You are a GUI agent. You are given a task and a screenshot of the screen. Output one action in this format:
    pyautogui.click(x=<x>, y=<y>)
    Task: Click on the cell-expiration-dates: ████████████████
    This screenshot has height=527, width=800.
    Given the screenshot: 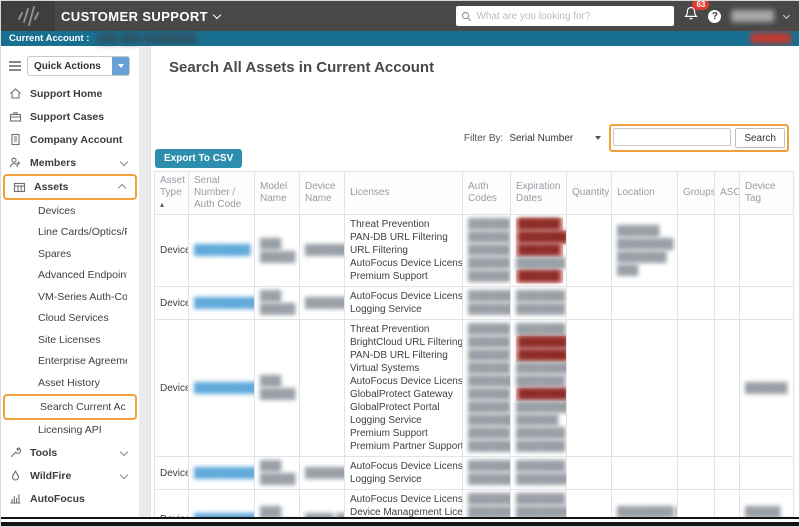 What is the action you would take?
    pyautogui.click(x=538, y=473)
    